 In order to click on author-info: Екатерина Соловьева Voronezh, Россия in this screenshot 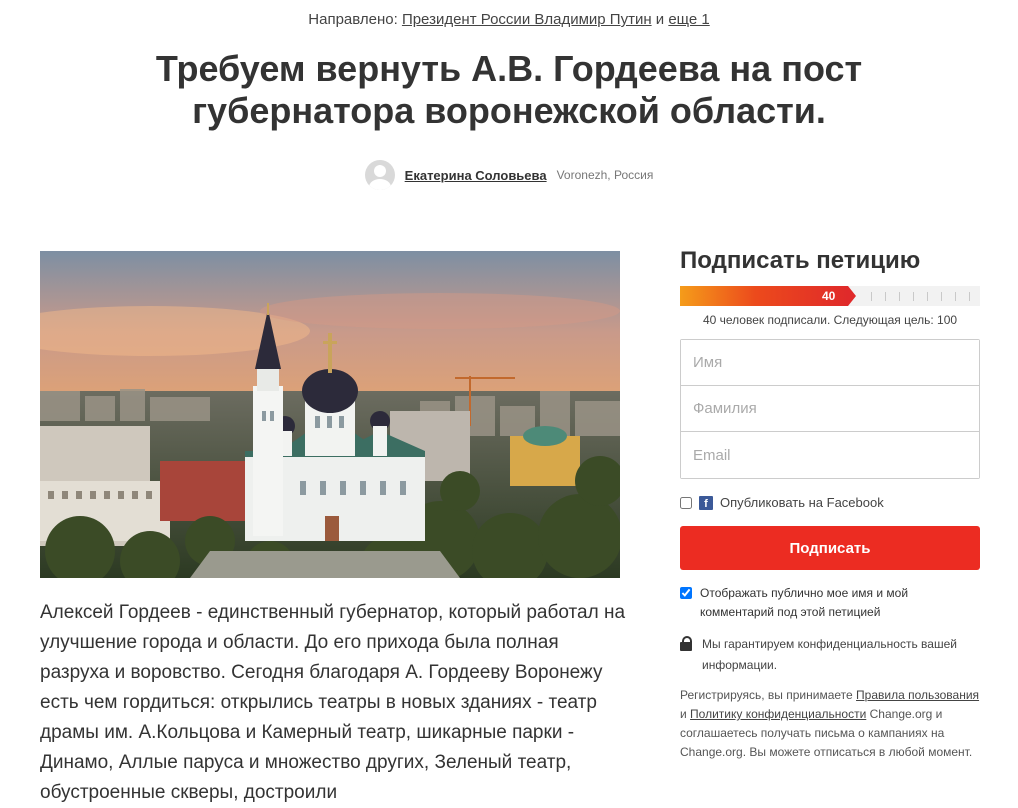, I will do `click(509, 175)`.